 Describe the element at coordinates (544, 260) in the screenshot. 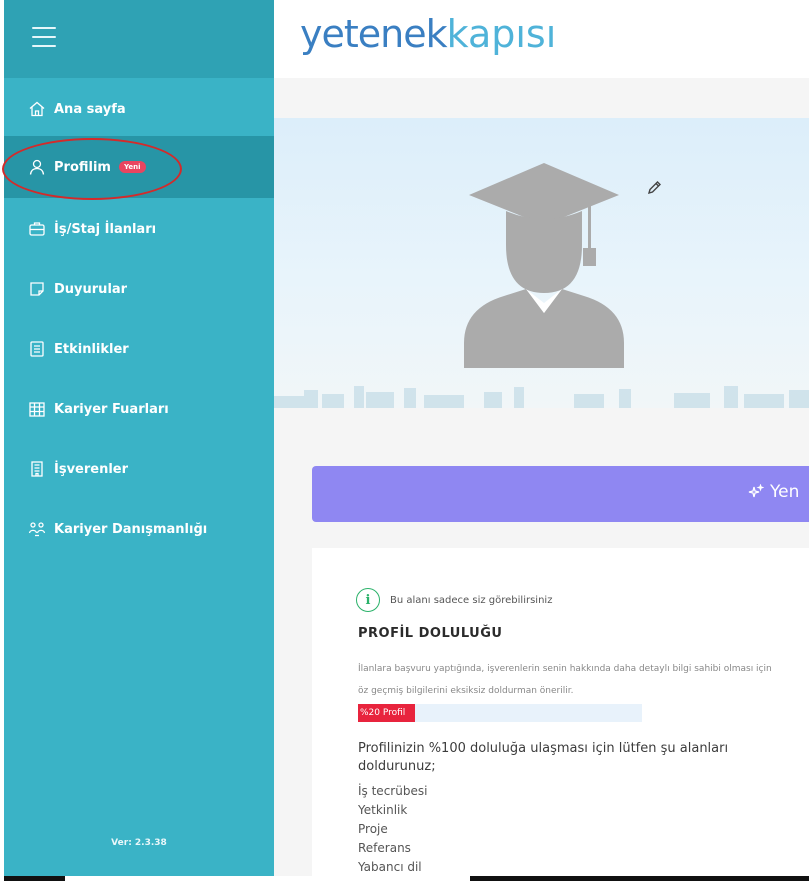

I see `avatar-graduate-icon` at that location.